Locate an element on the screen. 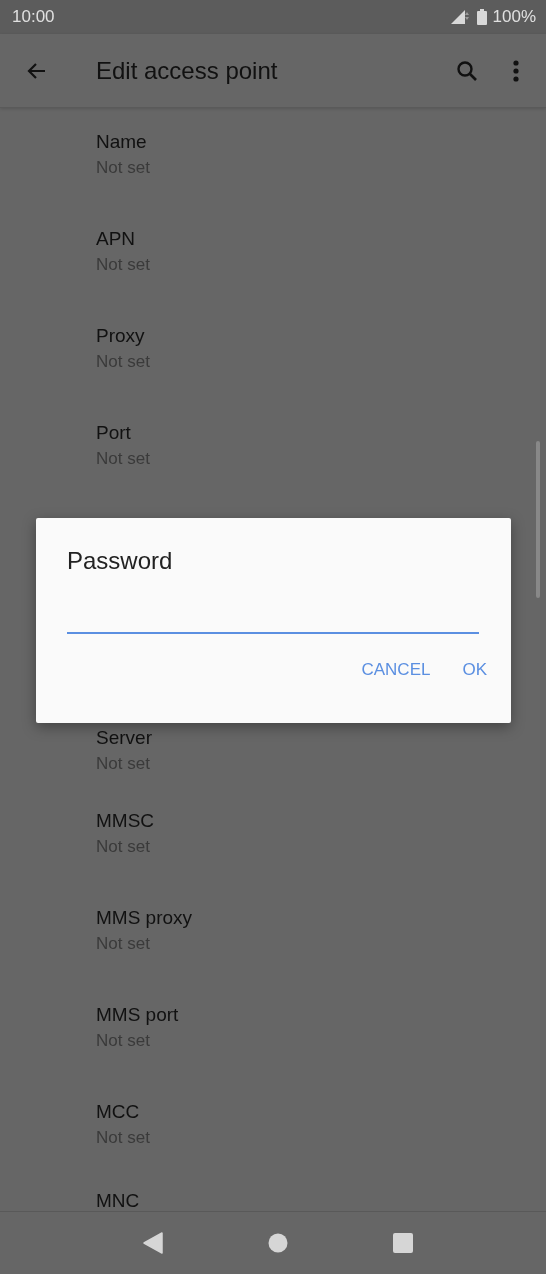 The image size is (546, 1274). setting-item: MNC is located at coordinates (273, 1200).